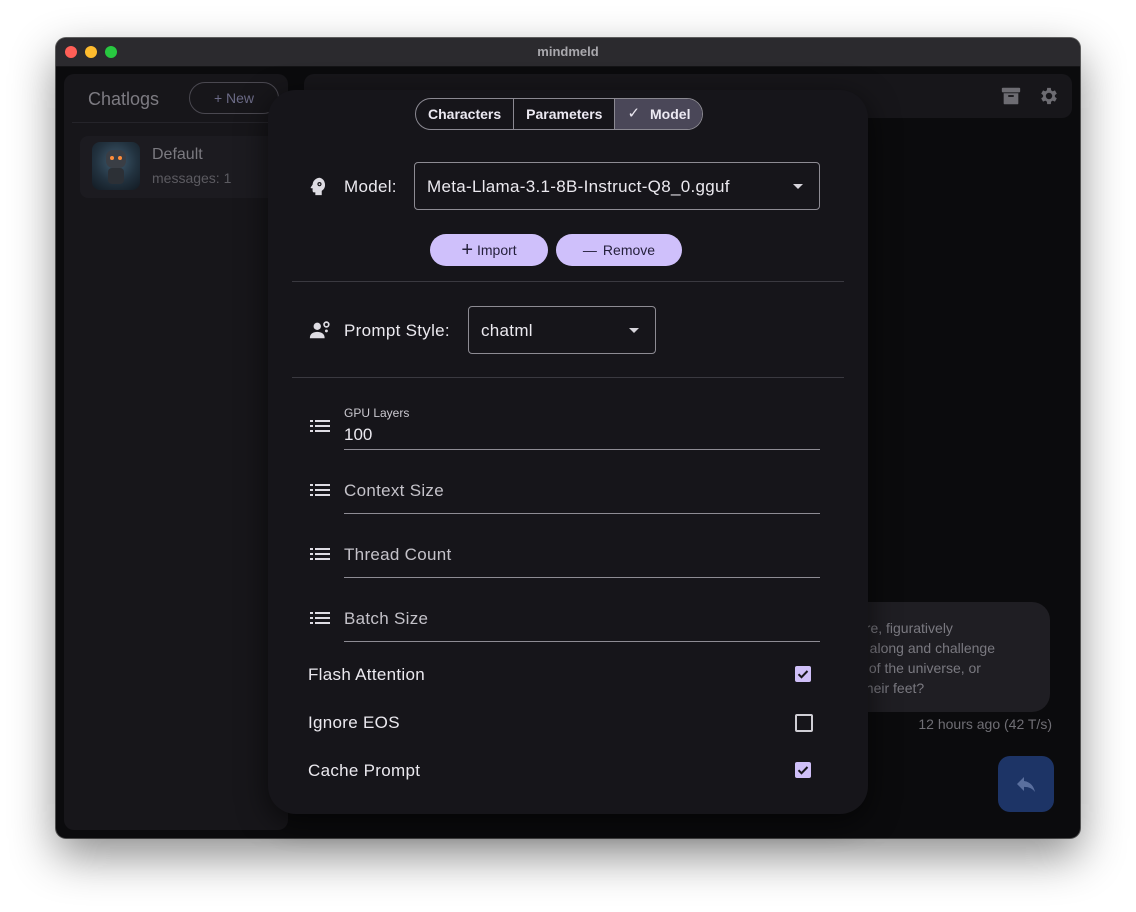  I want to click on prompt-style-select: chatml, so click(562, 330).